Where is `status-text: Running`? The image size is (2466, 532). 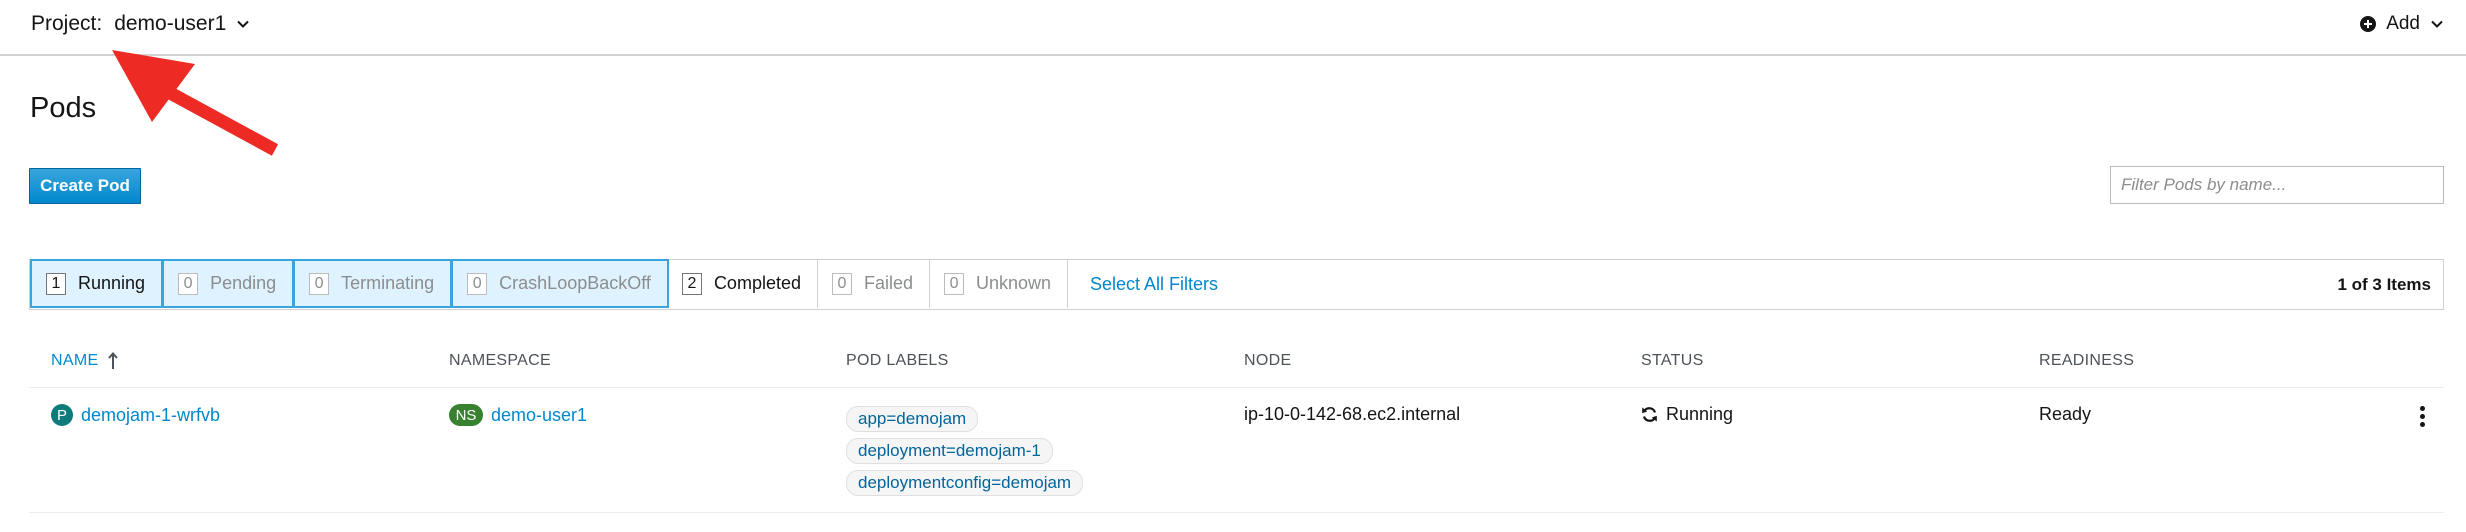
status-text: Running is located at coordinates (1700, 414).